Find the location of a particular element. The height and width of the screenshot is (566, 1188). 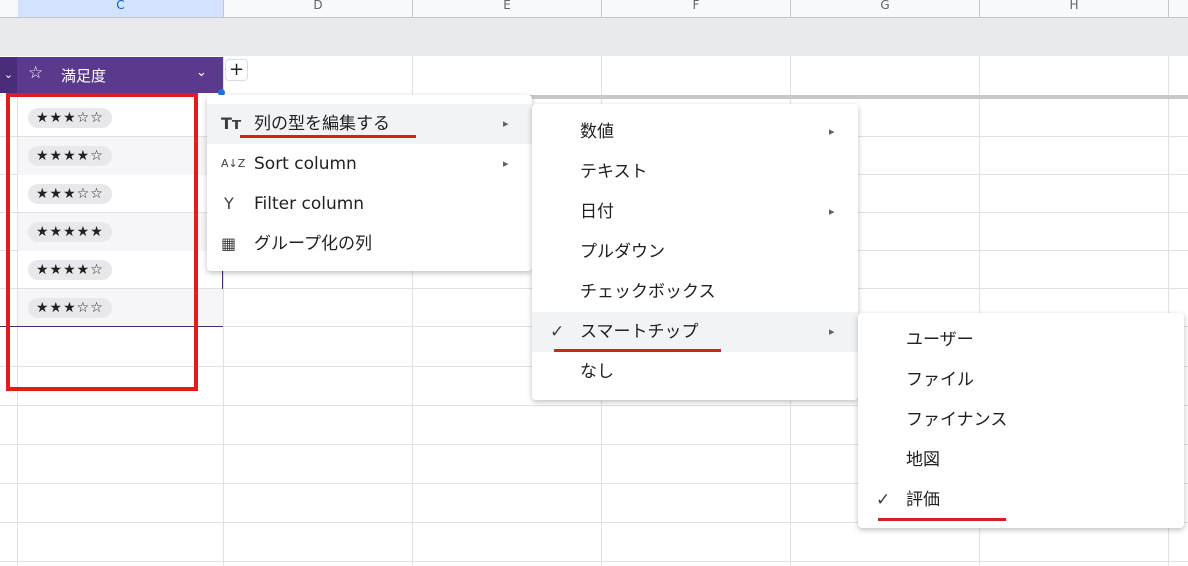

annotation-highlight-box is located at coordinates (102, 242).